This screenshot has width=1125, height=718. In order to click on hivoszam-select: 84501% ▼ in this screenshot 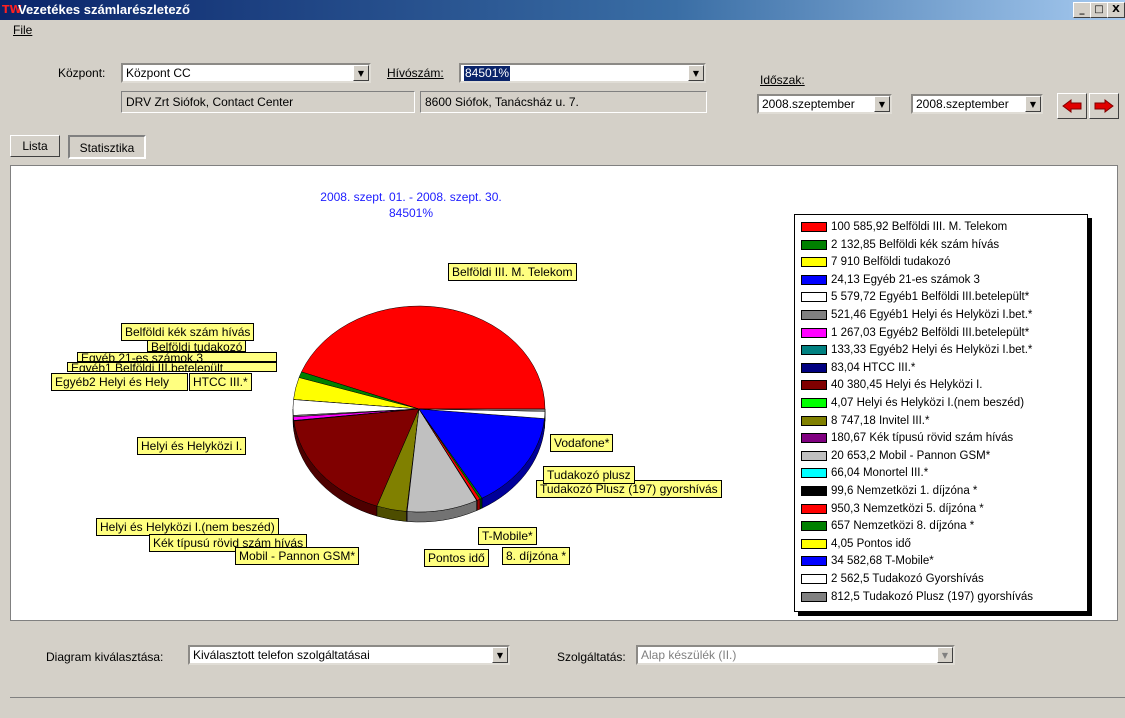, I will do `click(582, 73)`.